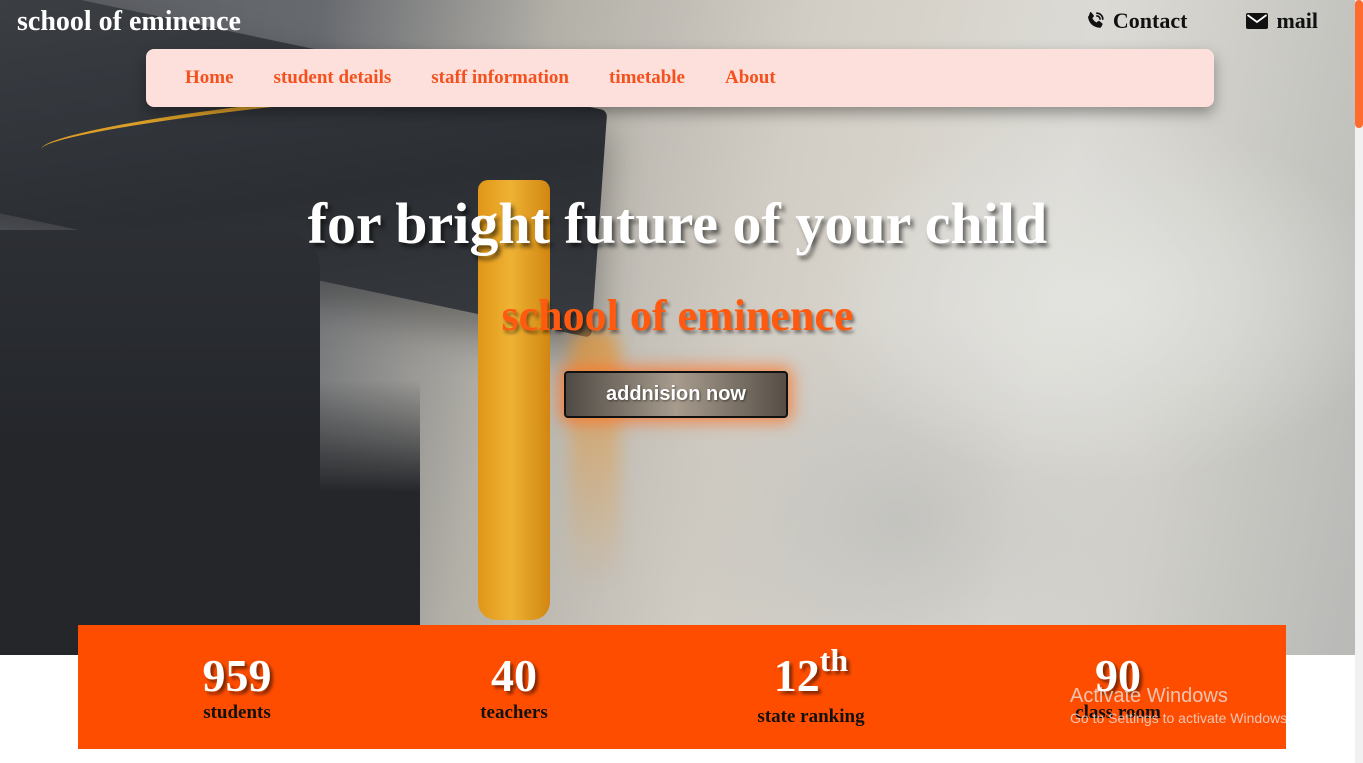  Describe the element at coordinates (1150, 20) in the screenshot. I see `contact-label: Contact` at that location.